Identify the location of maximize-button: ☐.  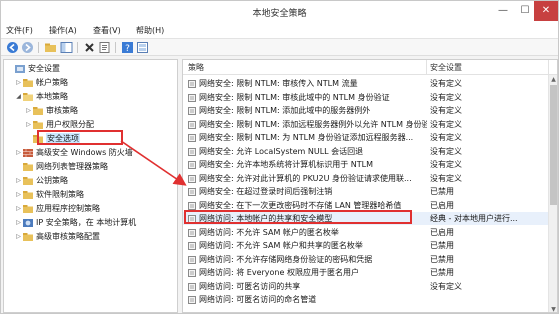
(525, 11).